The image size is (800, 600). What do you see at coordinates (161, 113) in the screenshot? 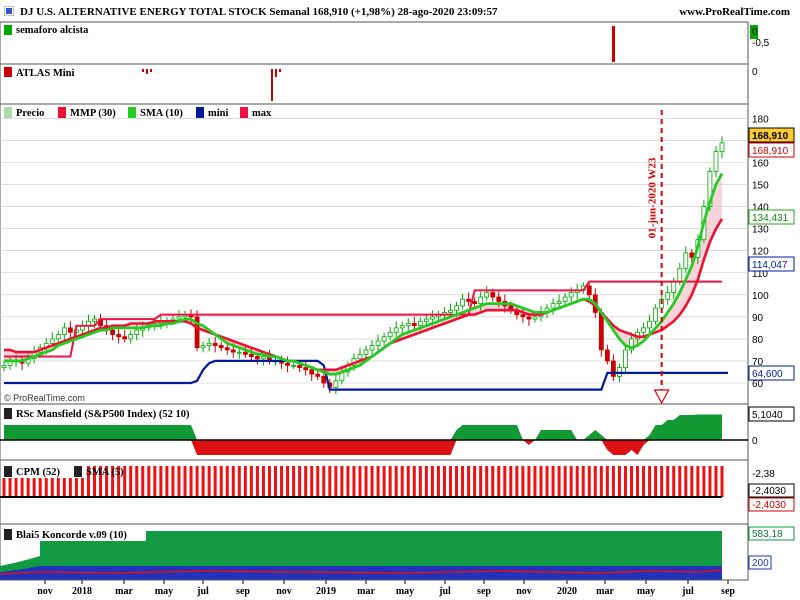
I see `legend-sma: SMA (10)` at bounding box center [161, 113].